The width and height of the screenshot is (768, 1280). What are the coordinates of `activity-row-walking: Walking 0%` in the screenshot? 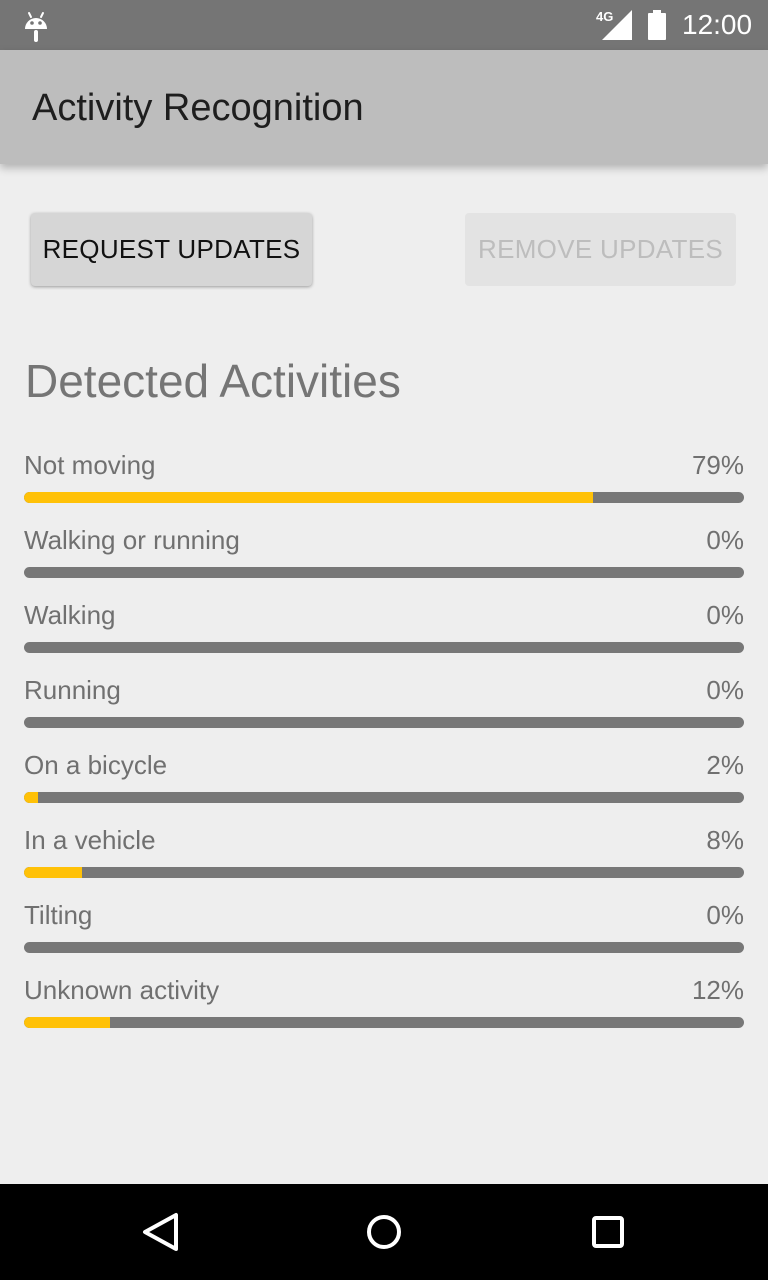 It's located at (384, 635).